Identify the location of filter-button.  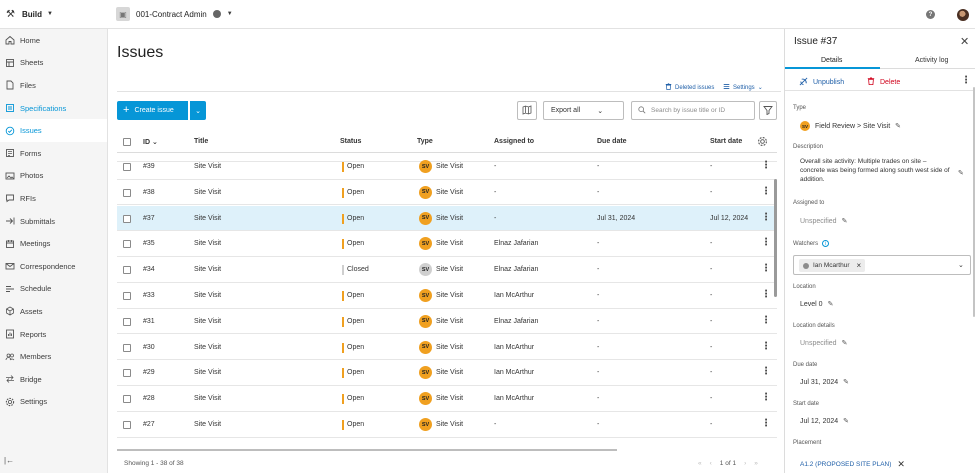
(768, 110).